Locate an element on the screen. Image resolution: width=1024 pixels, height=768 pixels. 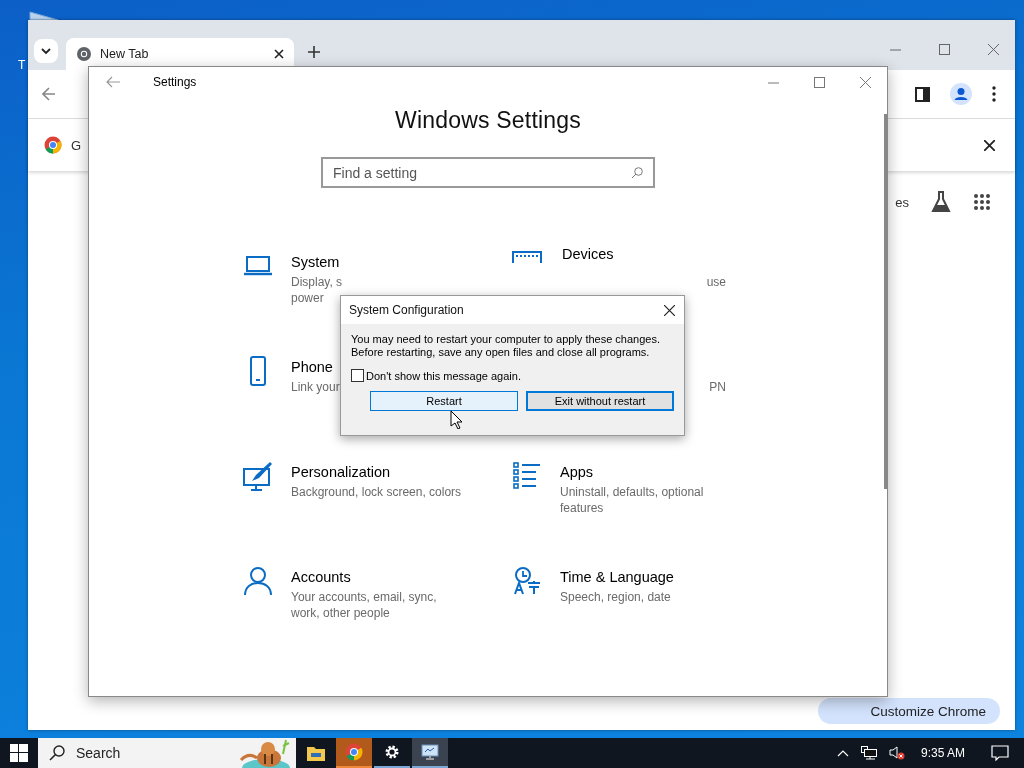
window-title: Settings is located at coordinates (175, 82).